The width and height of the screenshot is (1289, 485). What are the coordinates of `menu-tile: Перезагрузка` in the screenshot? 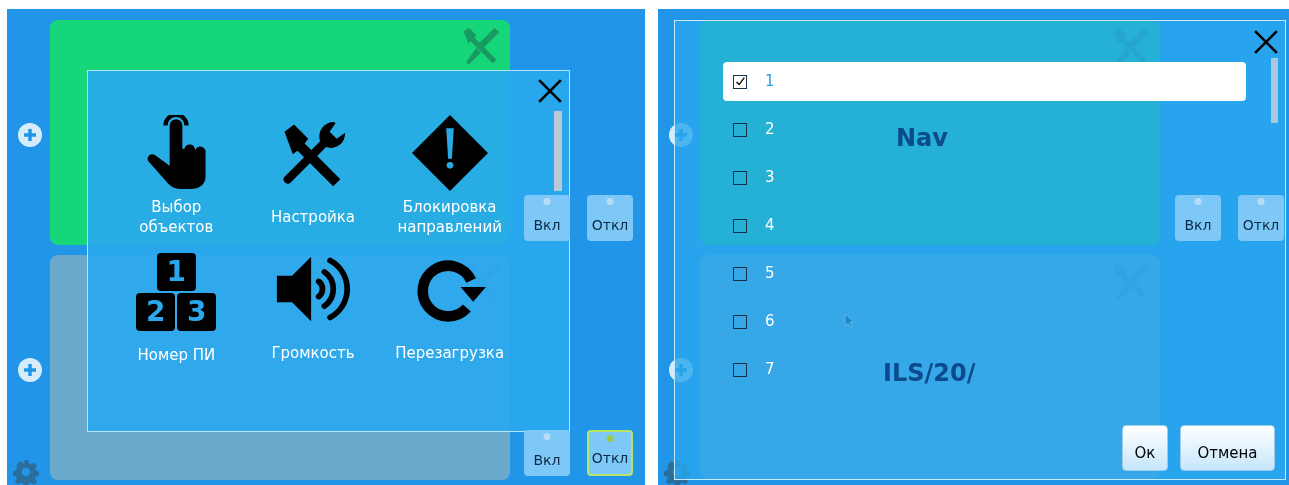 It's located at (449, 314).